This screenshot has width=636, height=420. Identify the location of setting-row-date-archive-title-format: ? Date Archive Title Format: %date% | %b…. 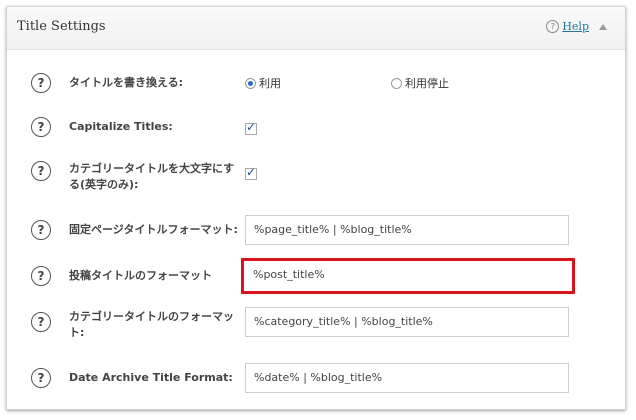
(316, 378).